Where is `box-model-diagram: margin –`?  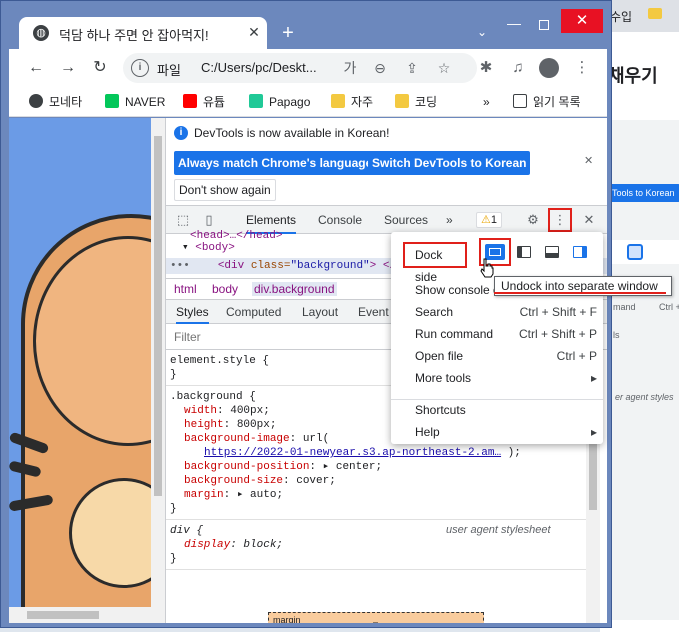
box-model-diagram: margin – is located at coordinates (376, 617).